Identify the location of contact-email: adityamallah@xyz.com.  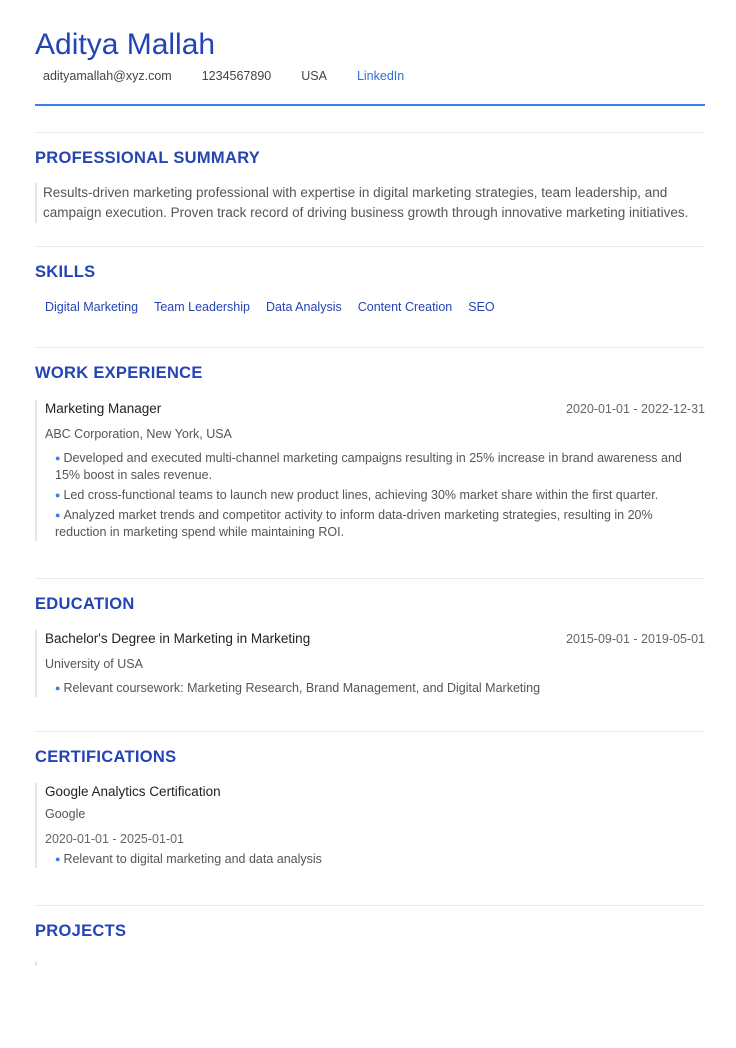
(107, 76).